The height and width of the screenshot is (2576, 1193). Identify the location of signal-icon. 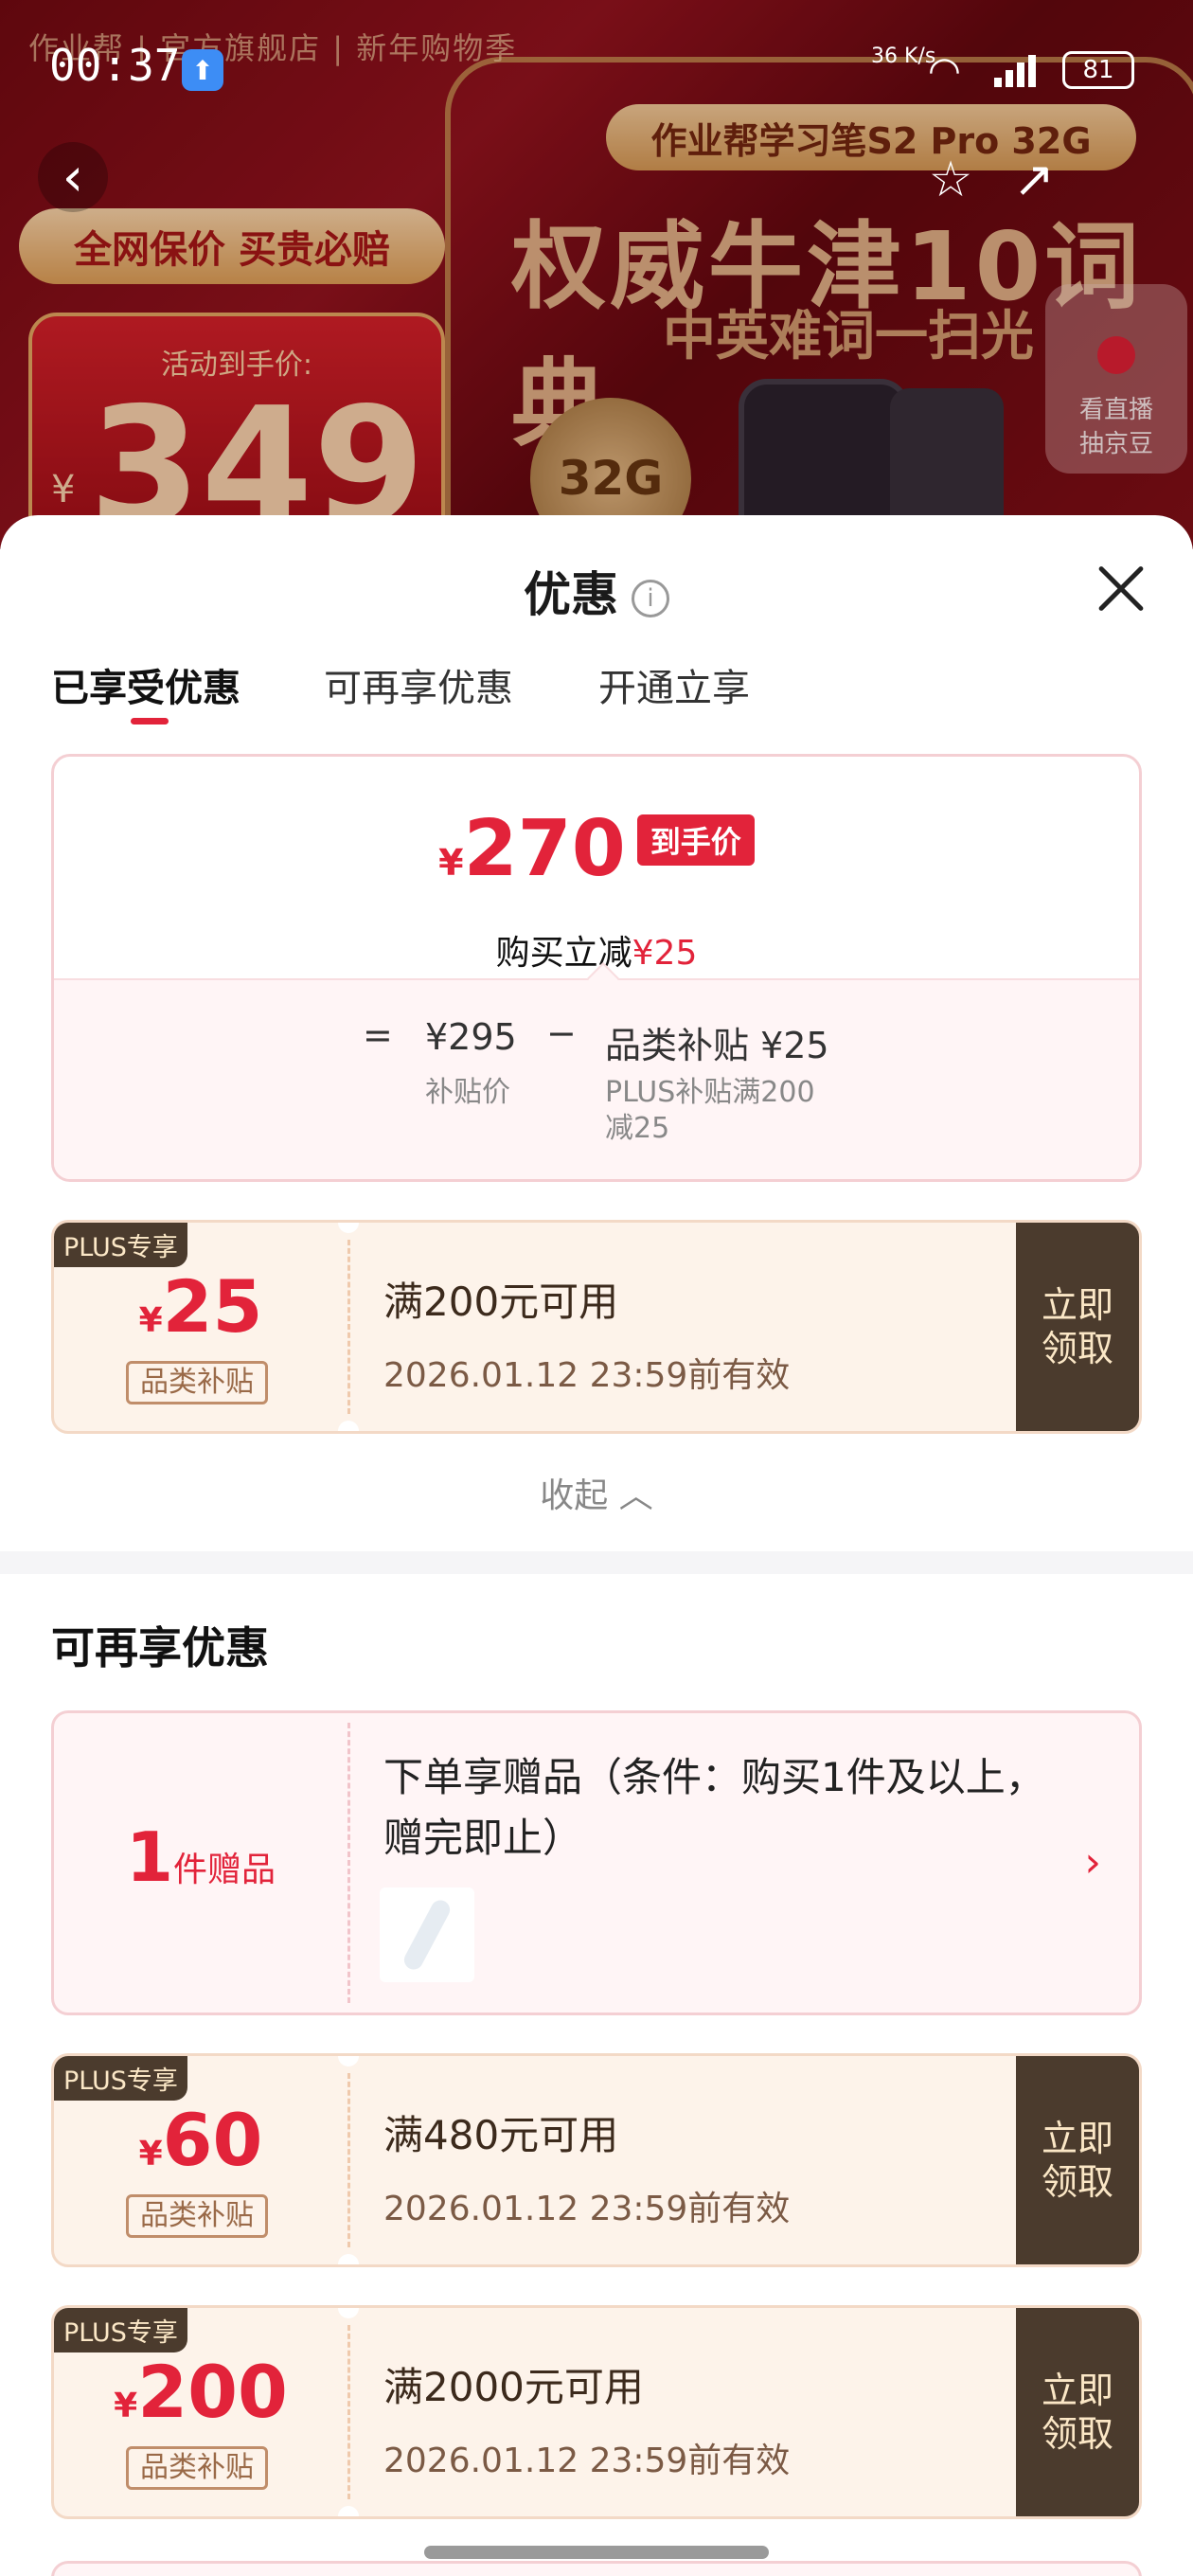
(1018, 71).